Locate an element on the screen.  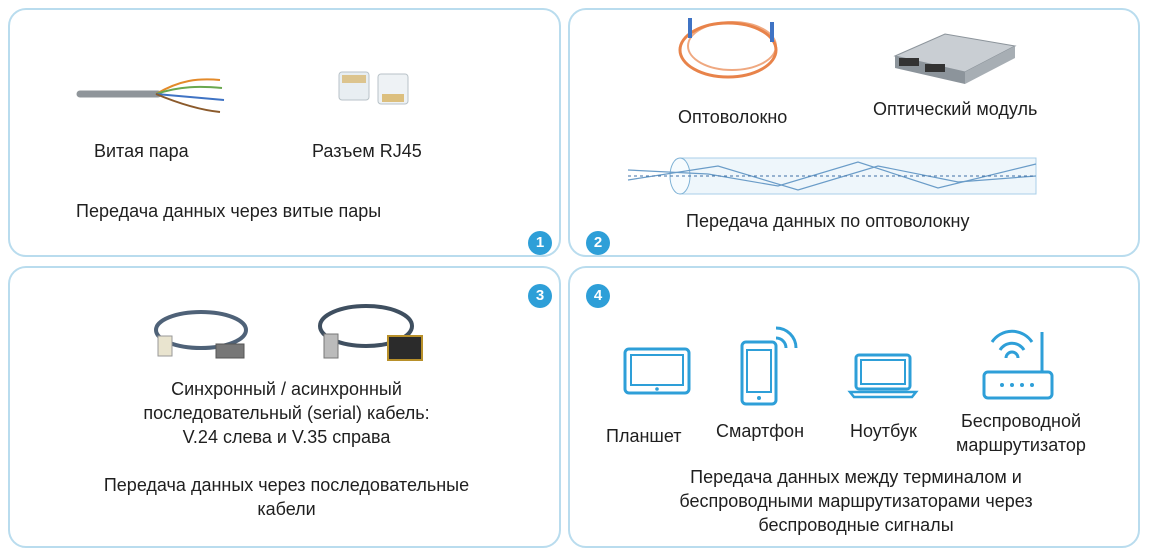
twisted-pair-cable-image is located at coordinates (150, 95).